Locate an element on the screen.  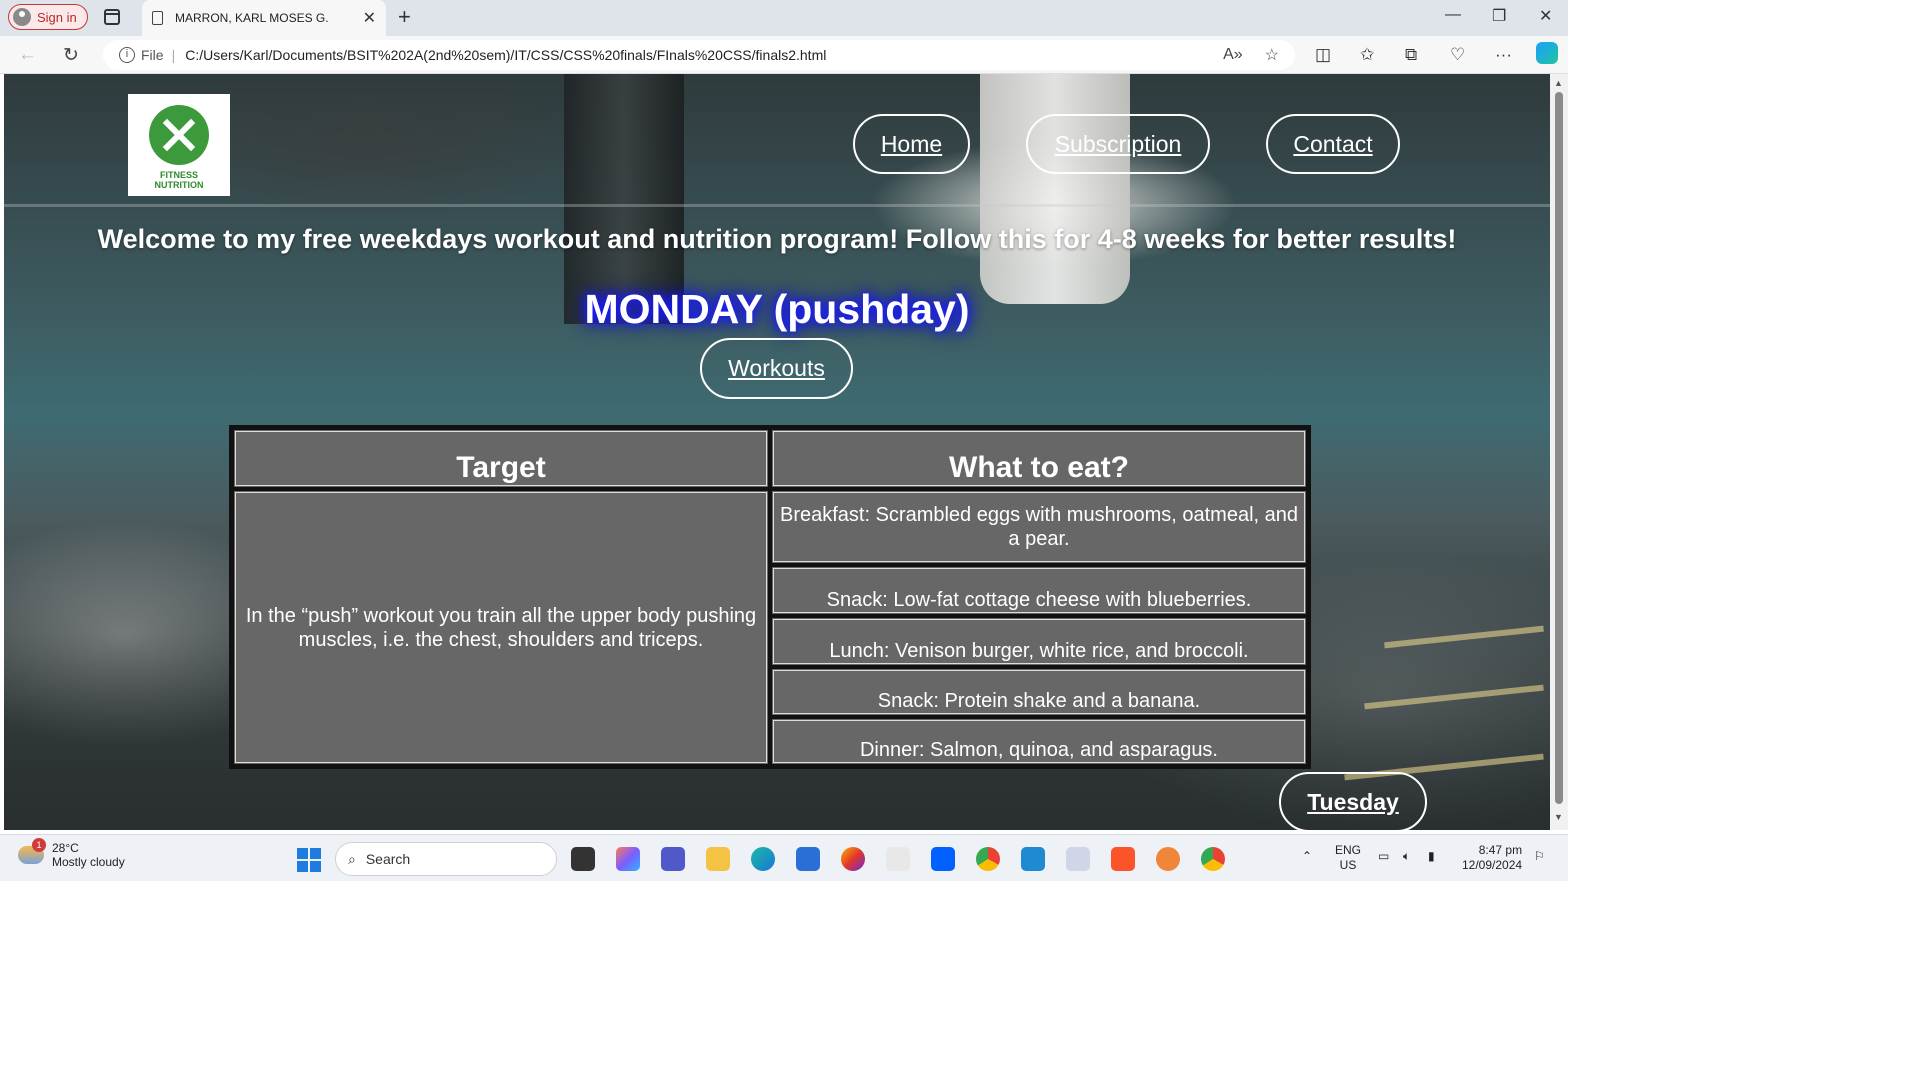
copilot-icon is located at coordinates (1547, 53).